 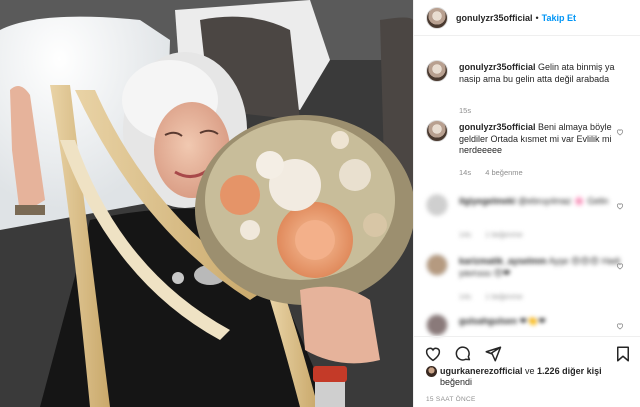 What do you see at coordinates (503, 261) in the screenshot?
I see `comment-username: karizmatik_ayselmm` at bounding box center [503, 261].